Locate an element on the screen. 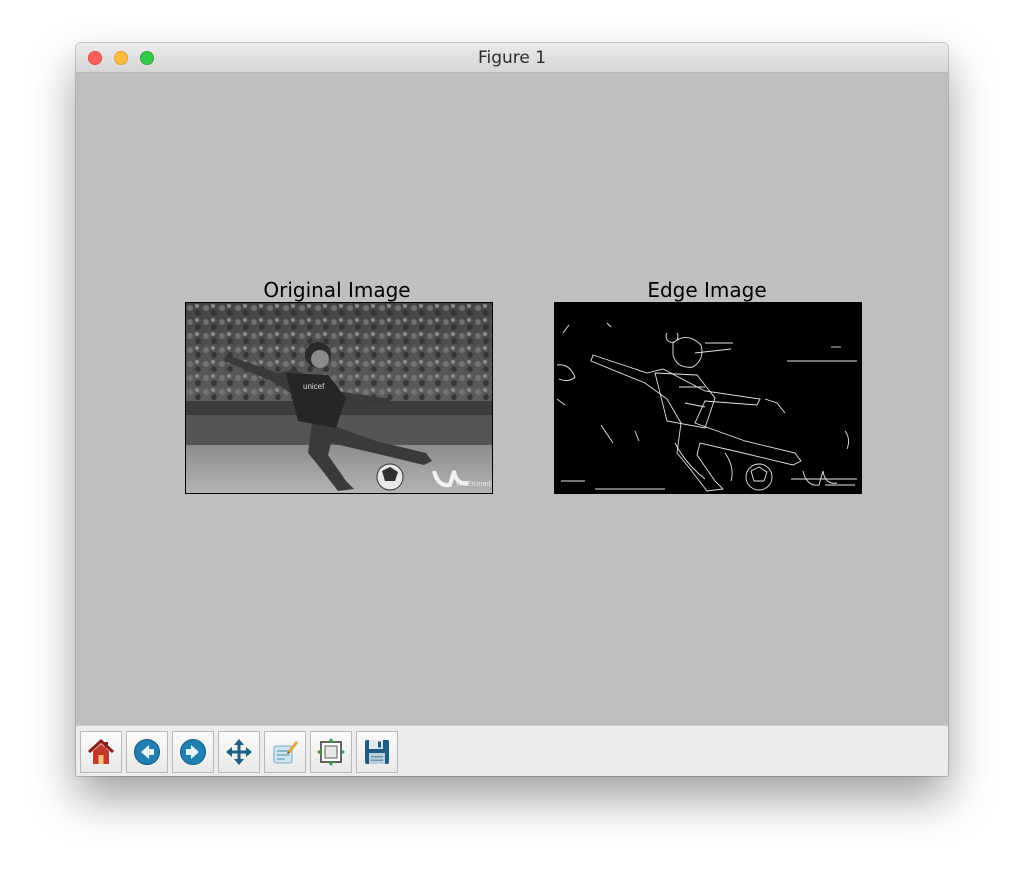 The width and height of the screenshot is (1024, 885). edge-image is located at coordinates (708, 398).